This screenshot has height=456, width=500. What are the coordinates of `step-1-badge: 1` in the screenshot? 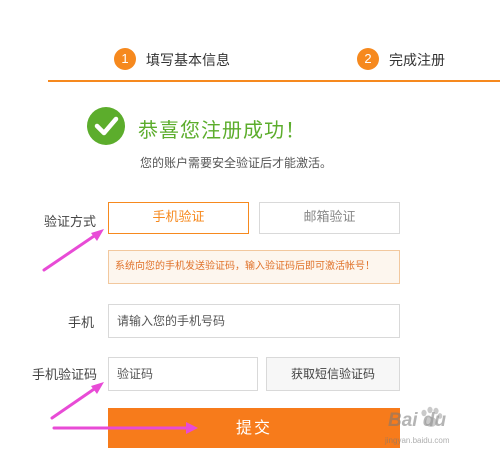 It's located at (125, 59).